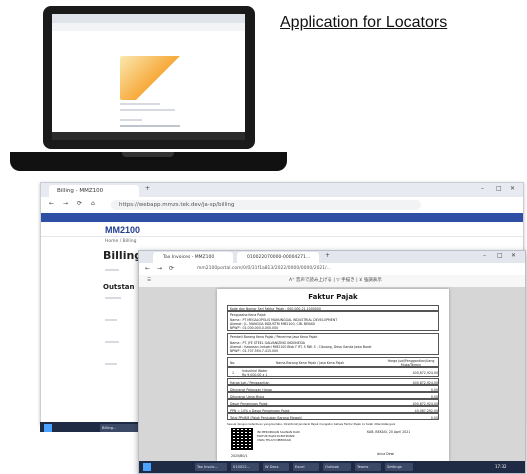  I want to click on city-date: KAB. BEKASI, 20 April 2021, so click(389, 432).